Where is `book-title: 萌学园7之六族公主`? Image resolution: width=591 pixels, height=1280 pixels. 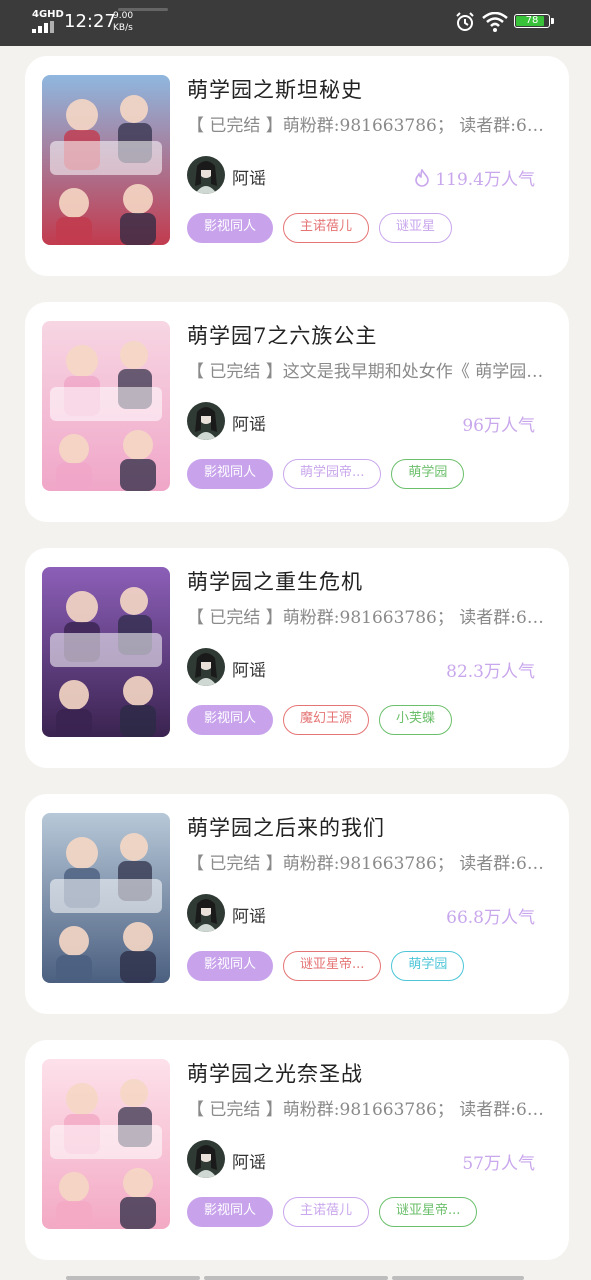
book-title: 萌学园7之六族公主 is located at coordinates (282, 335).